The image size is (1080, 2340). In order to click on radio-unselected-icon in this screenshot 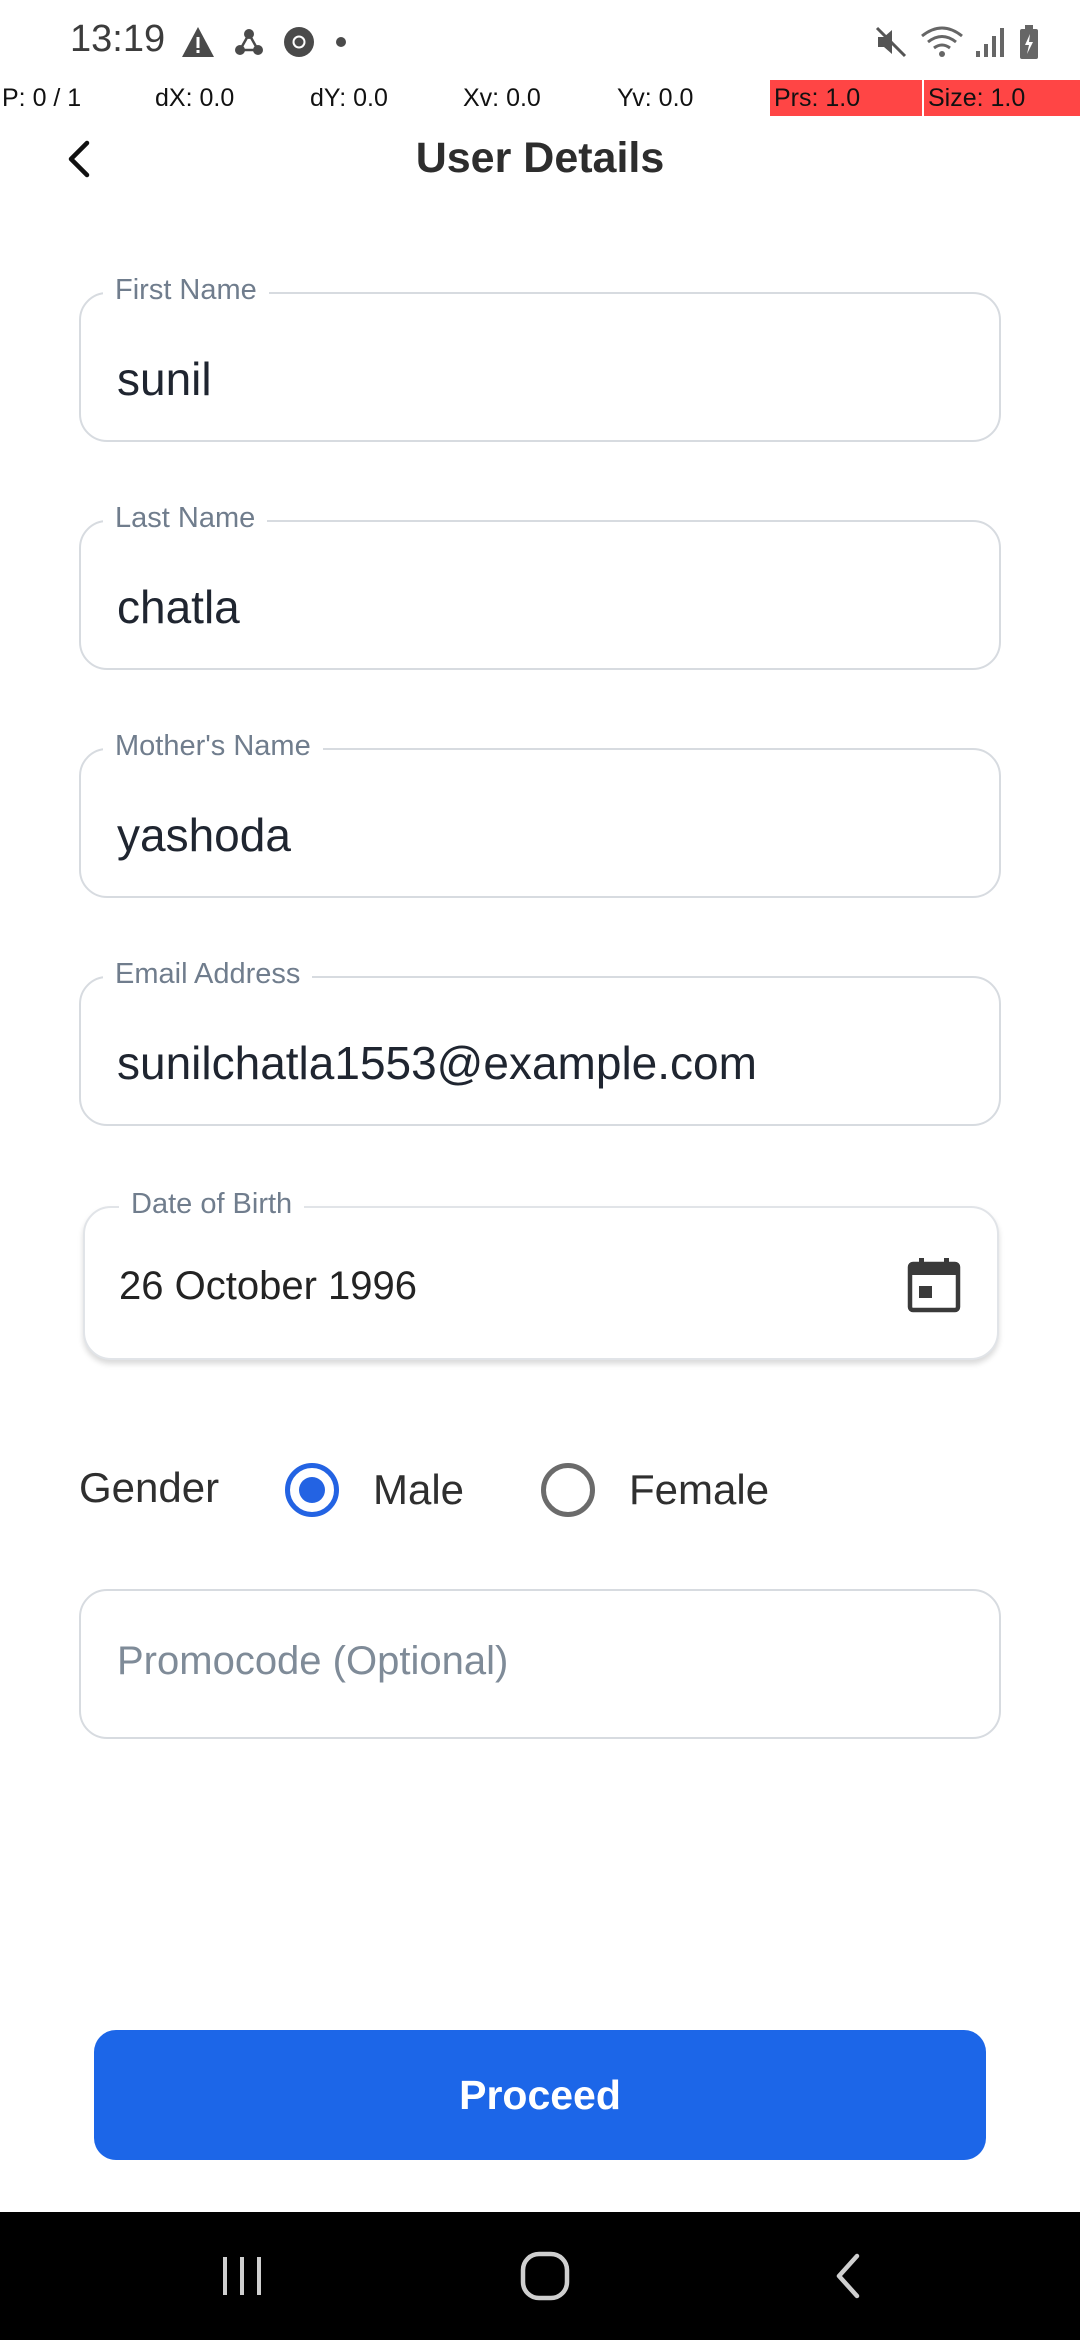, I will do `click(568, 1490)`.